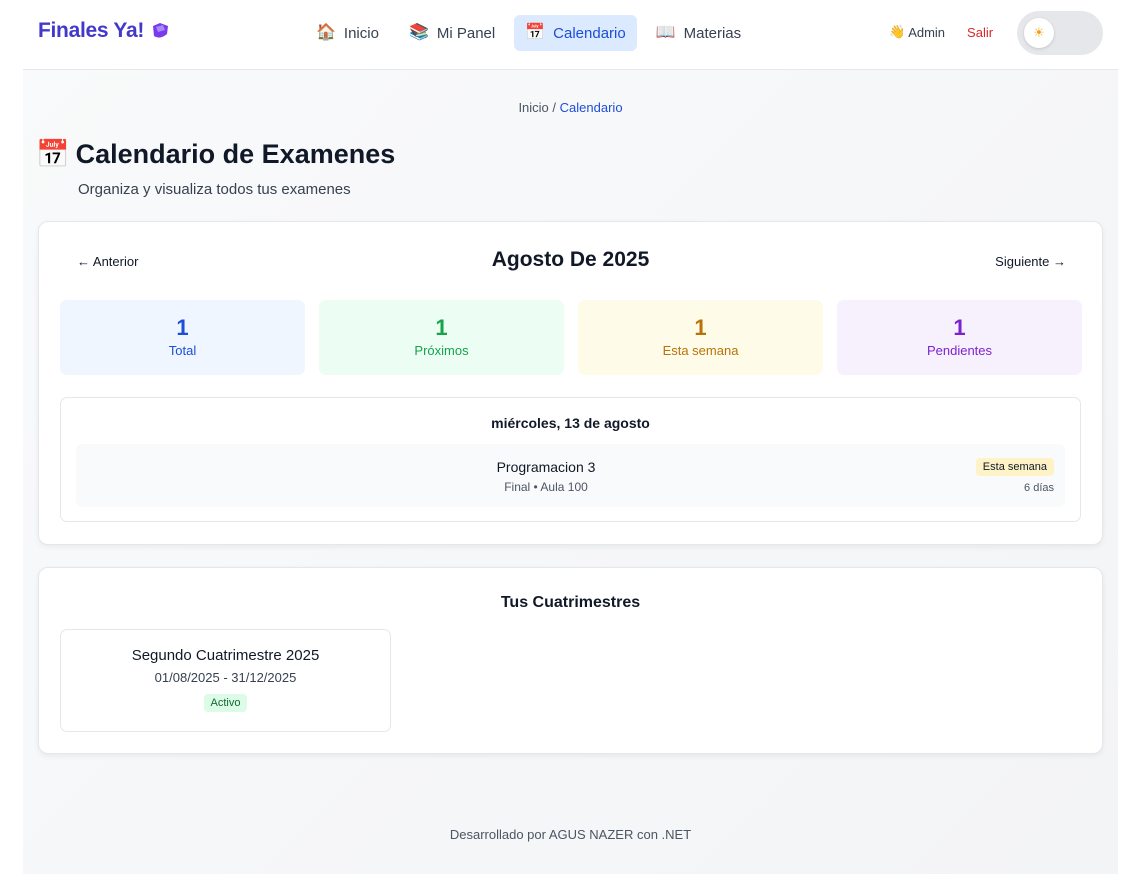  I want to click on books-icon: 📚, so click(418, 32).